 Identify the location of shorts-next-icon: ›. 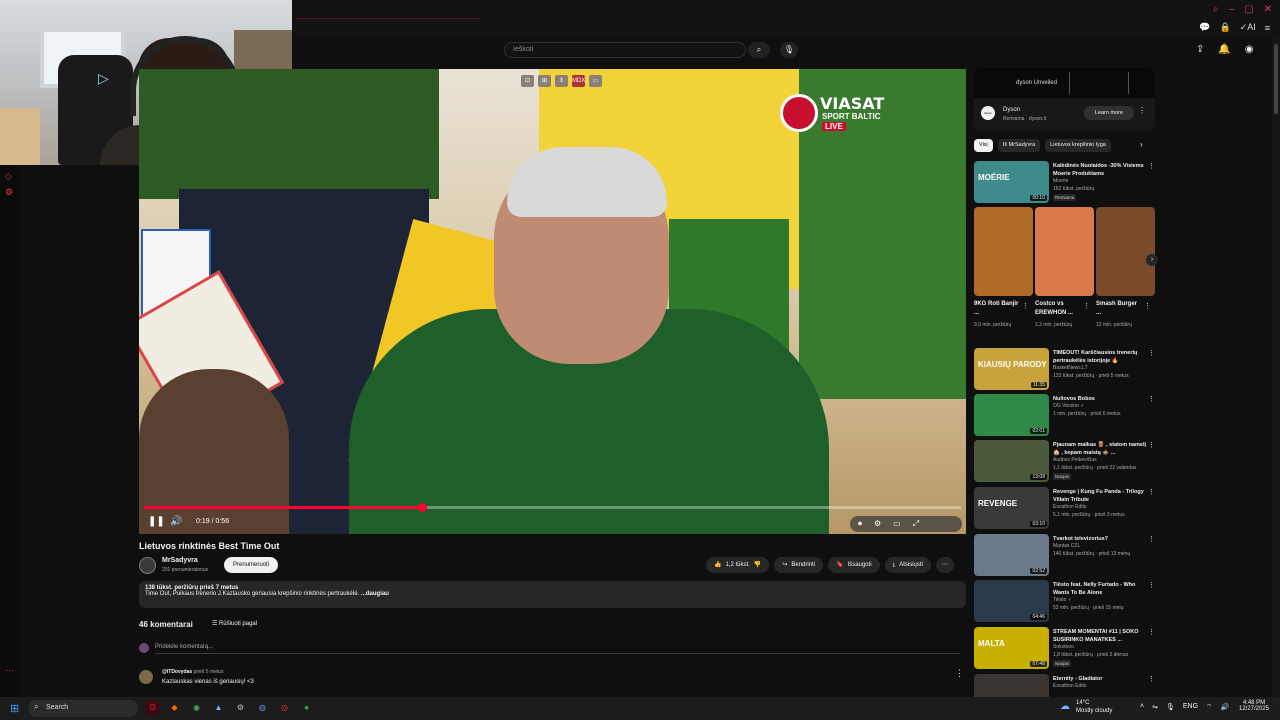
(1152, 260).